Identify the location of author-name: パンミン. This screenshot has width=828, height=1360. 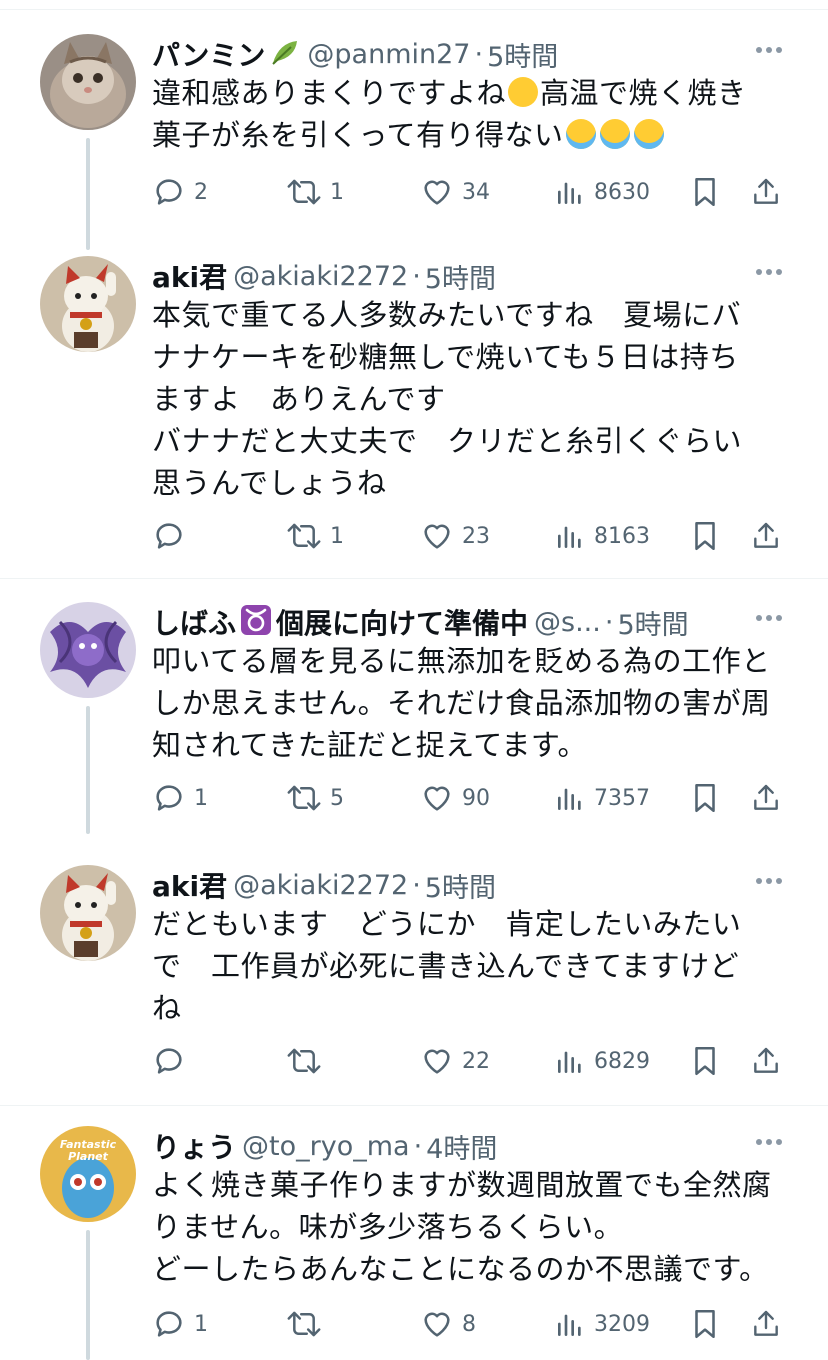
(208, 54).